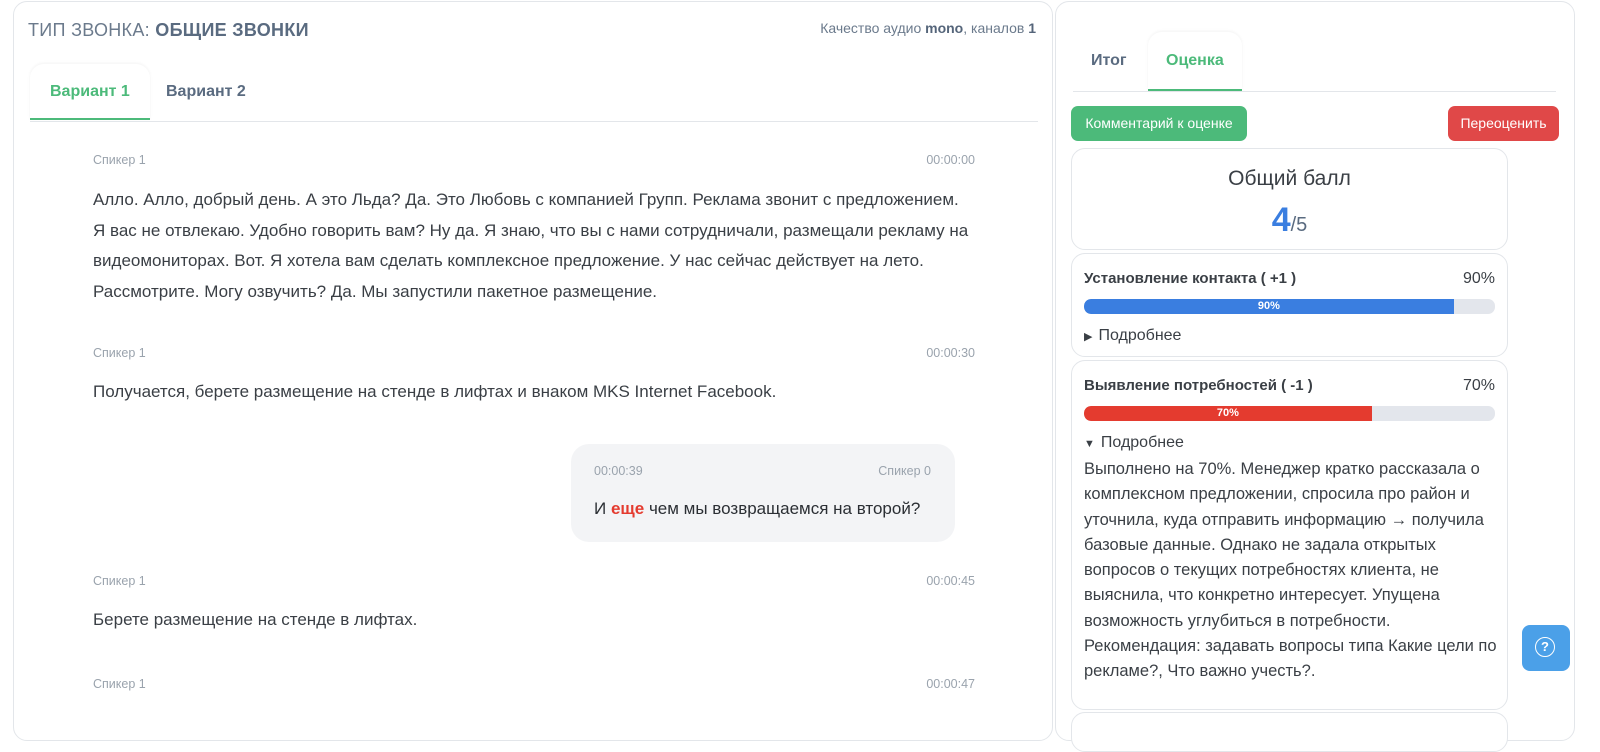 Image resolution: width=1600 pixels, height=752 pixels. I want to click on total-score-card: Общий балл 4/5, so click(1289, 199).